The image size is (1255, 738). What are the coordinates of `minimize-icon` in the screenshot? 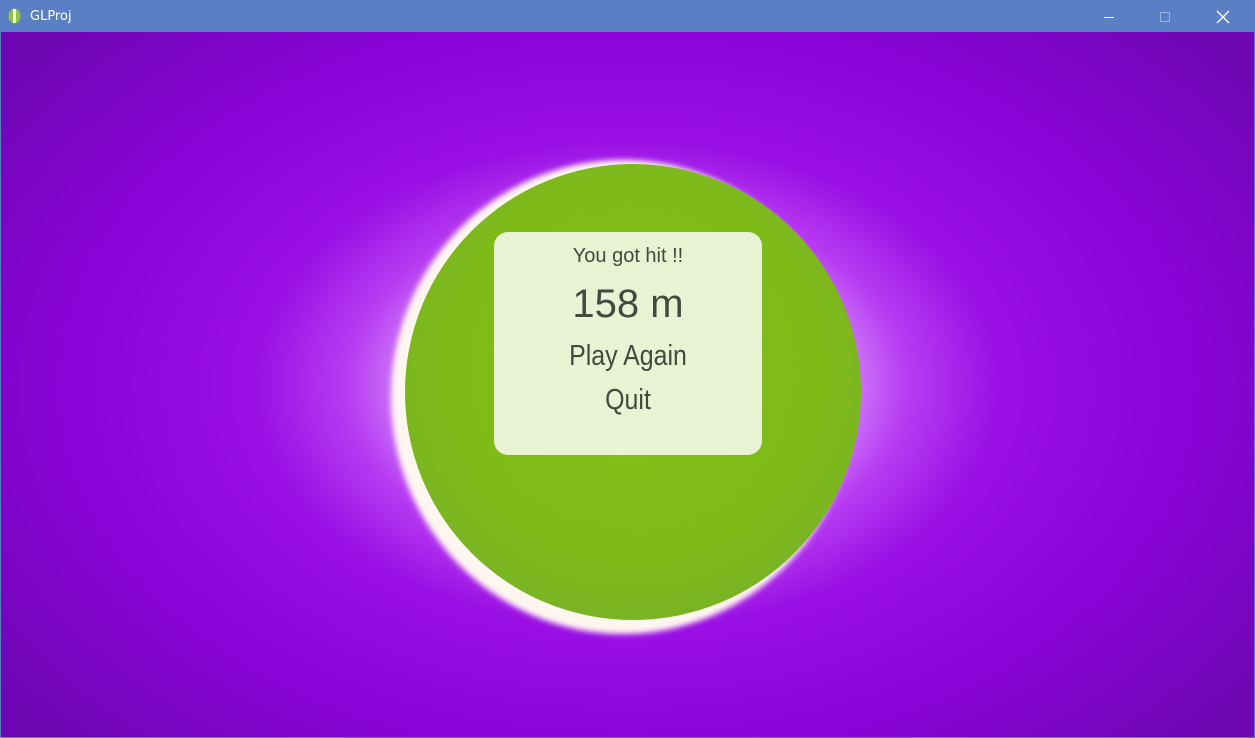 It's located at (1109, 17).